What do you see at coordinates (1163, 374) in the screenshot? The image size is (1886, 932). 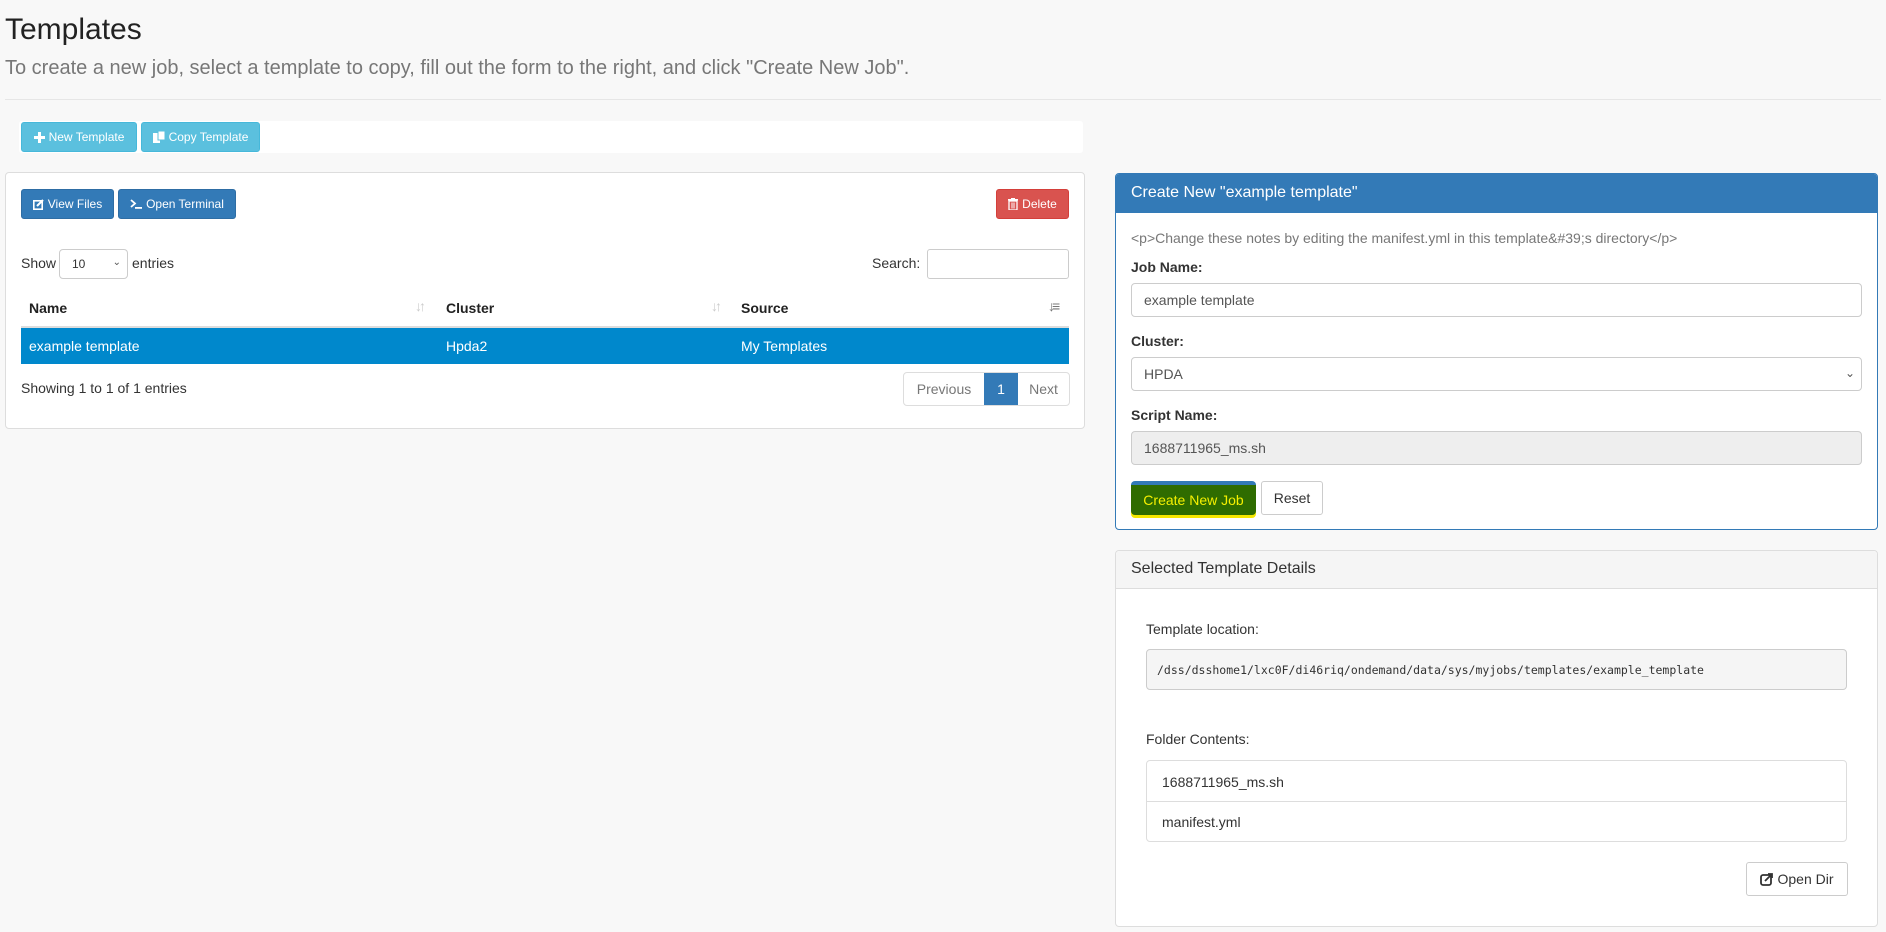 I see `cluster-value: HPDA` at bounding box center [1163, 374].